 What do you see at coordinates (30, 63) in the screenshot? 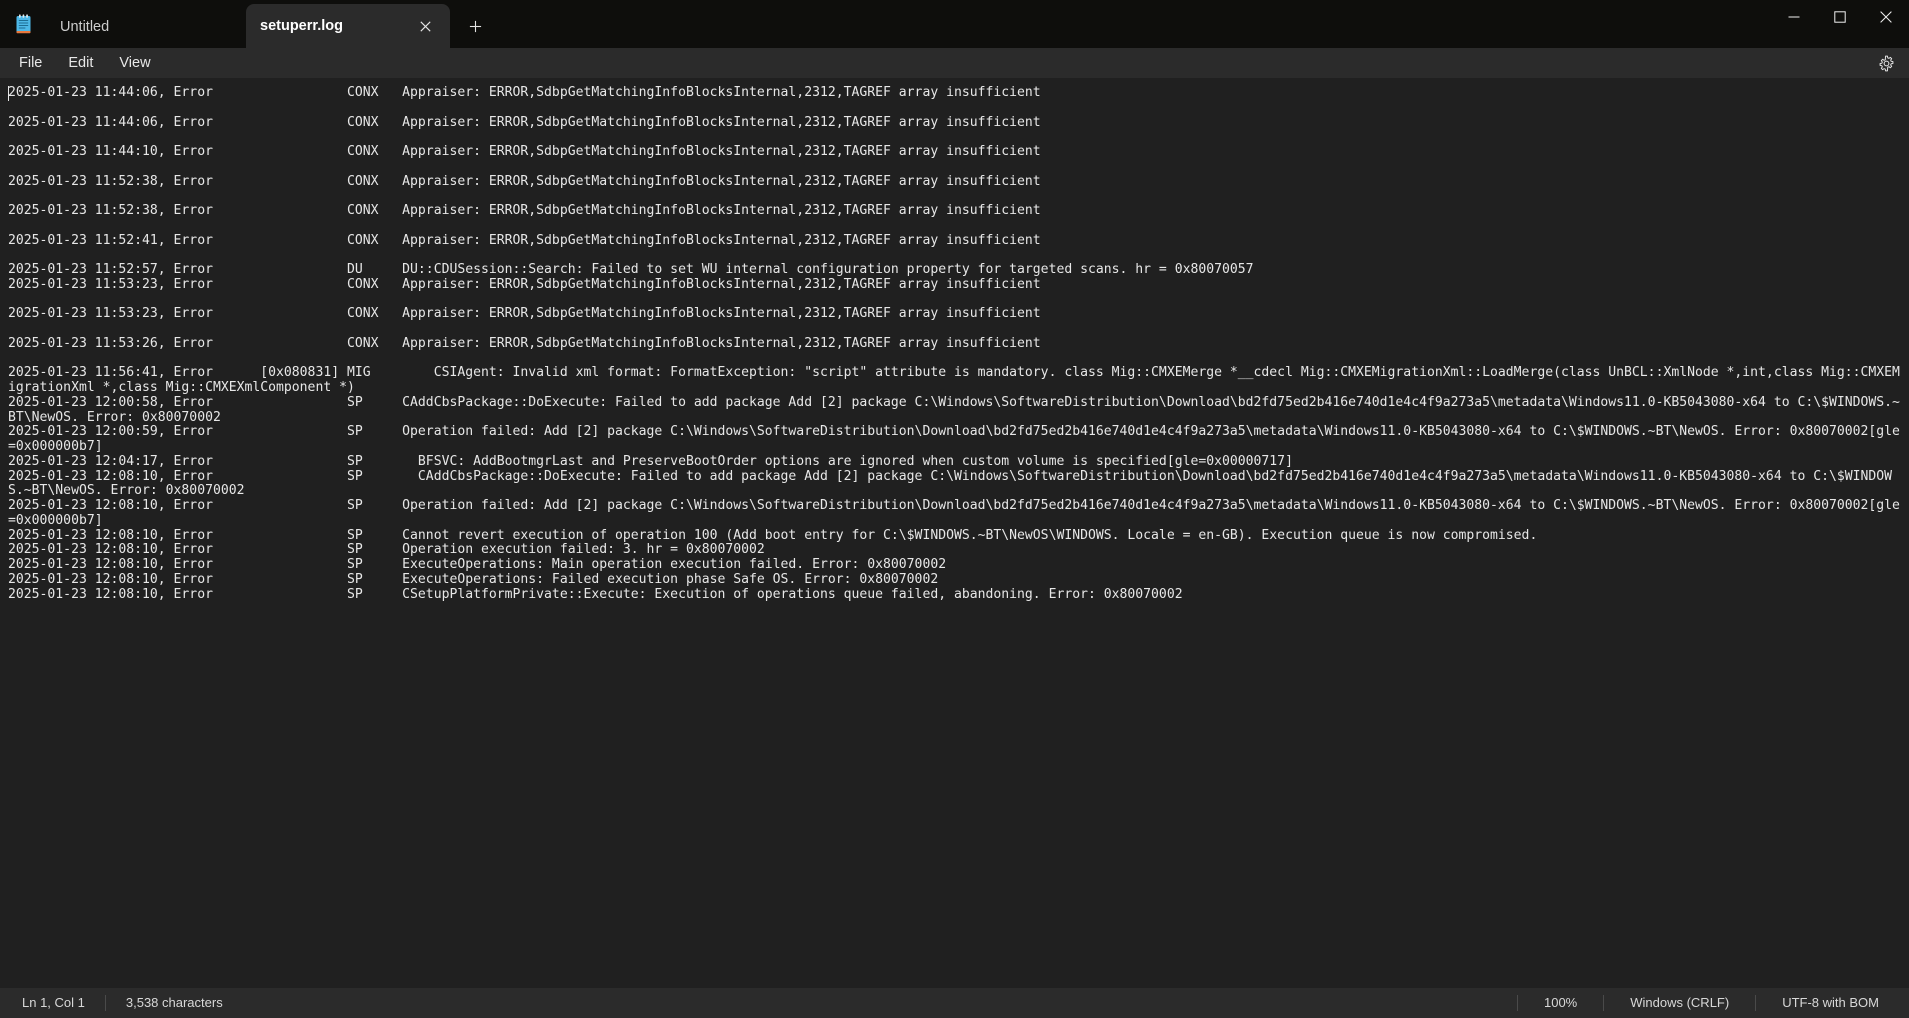
I see `menu-item-file: File` at bounding box center [30, 63].